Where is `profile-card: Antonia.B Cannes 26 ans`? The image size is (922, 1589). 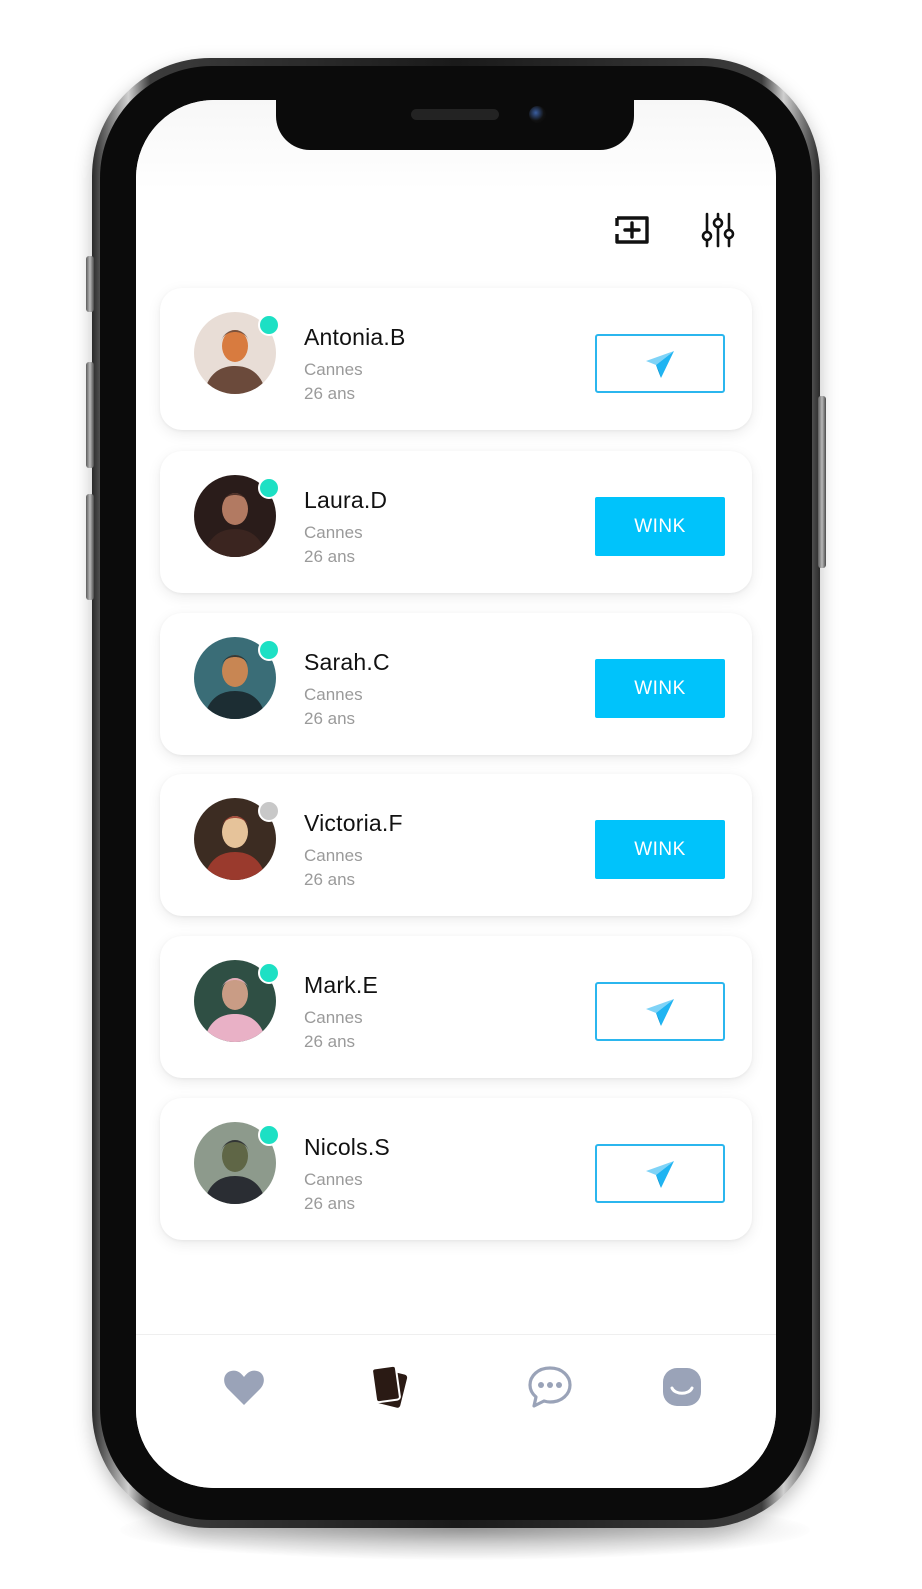 profile-card: Antonia.B Cannes 26 ans is located at coordinates (456, 359).